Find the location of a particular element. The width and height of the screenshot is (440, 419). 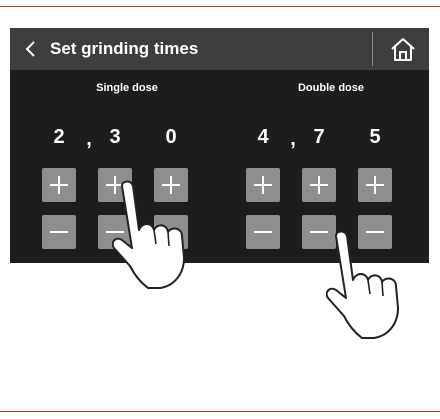

double-dose-label: Double dose is located at coordinates (330, 88).